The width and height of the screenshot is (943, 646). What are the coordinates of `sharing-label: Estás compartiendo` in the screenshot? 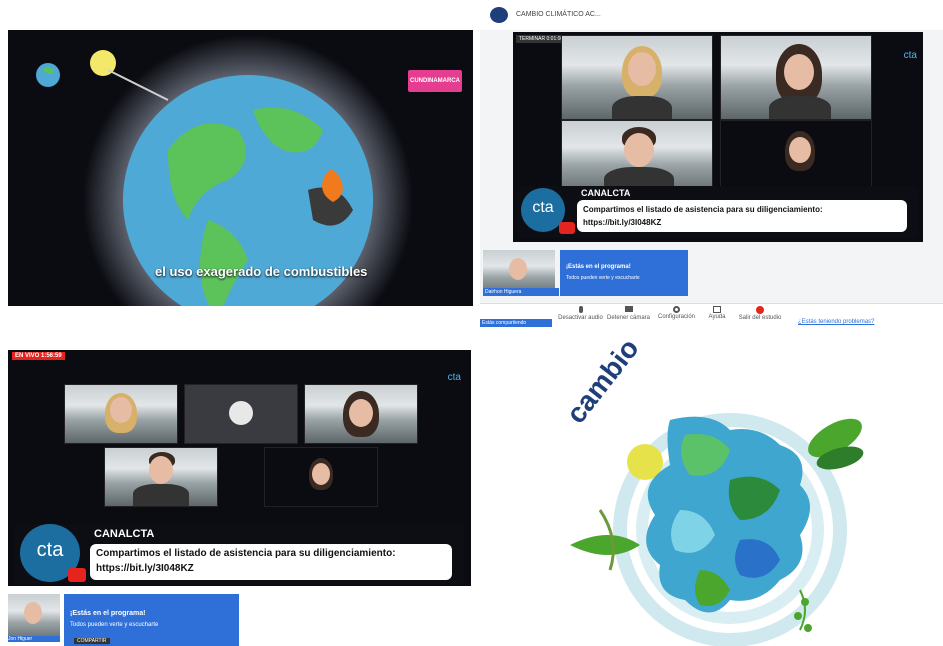 It's located at (516, 323).